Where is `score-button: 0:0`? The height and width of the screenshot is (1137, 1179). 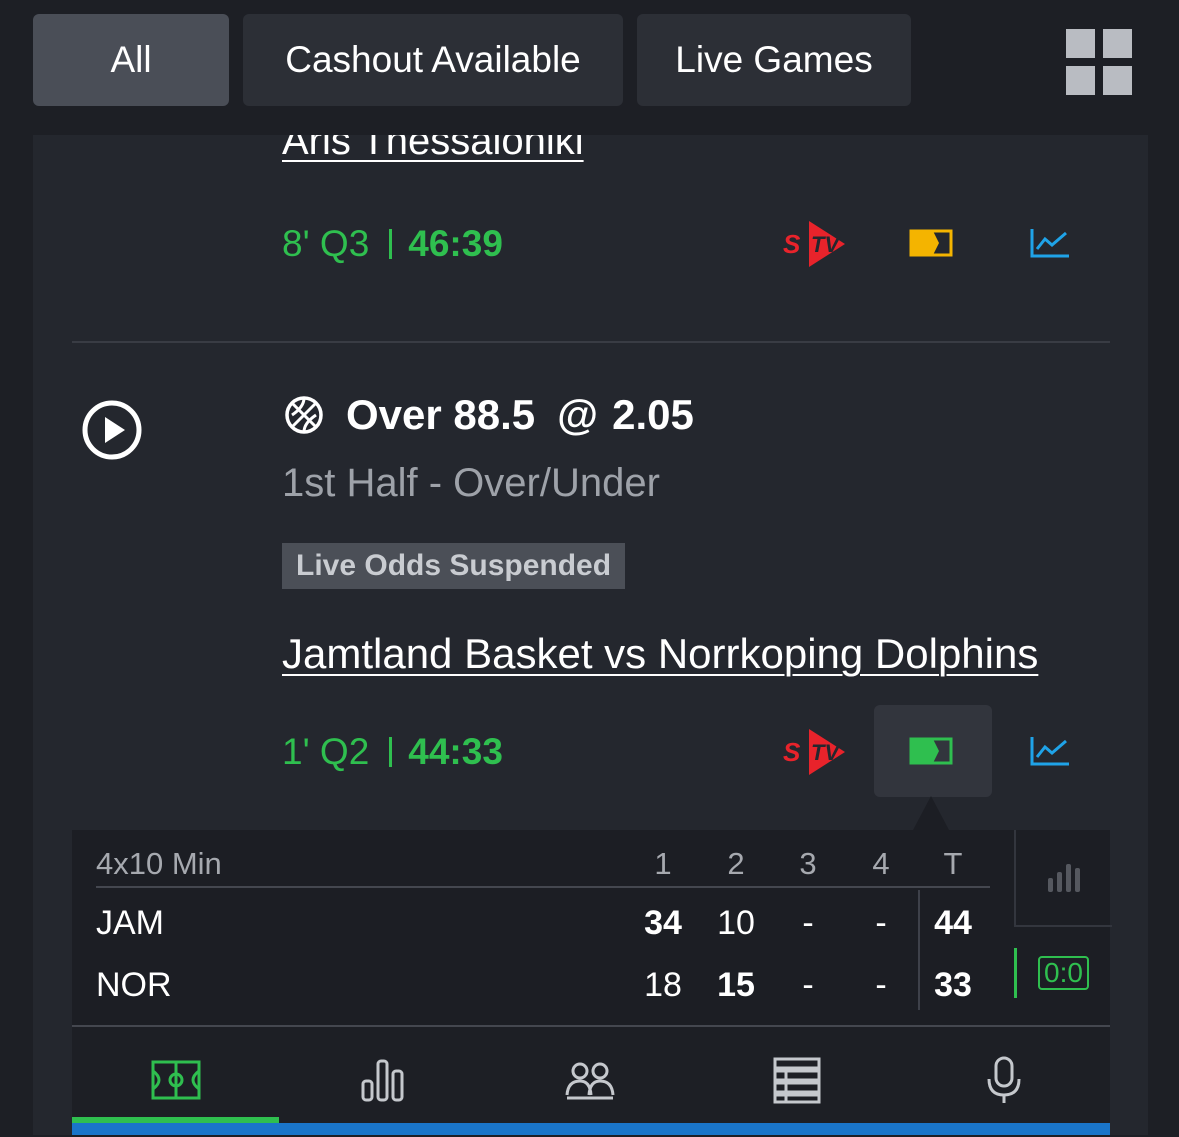
score-button: 0:0 is located at coordinates (1063, 973).